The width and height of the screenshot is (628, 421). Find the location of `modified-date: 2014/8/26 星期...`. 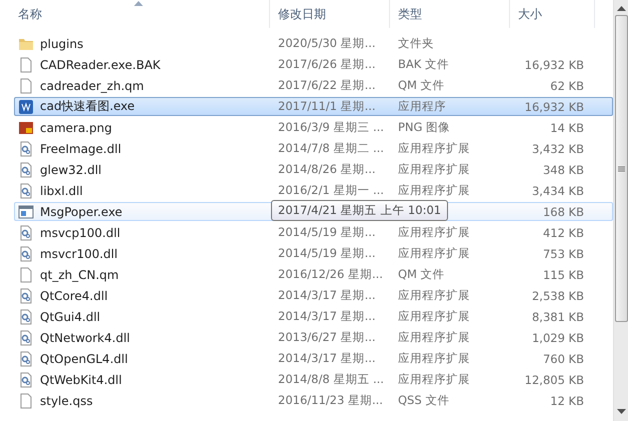

modified-date: 2014/8/26 星期... is located at coordinates (327, 169).